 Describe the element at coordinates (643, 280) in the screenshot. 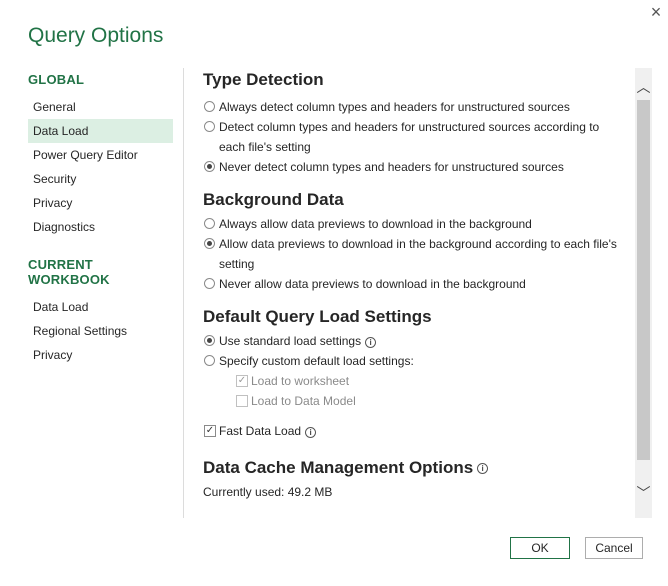

I see `scroll-thumb` at that location.